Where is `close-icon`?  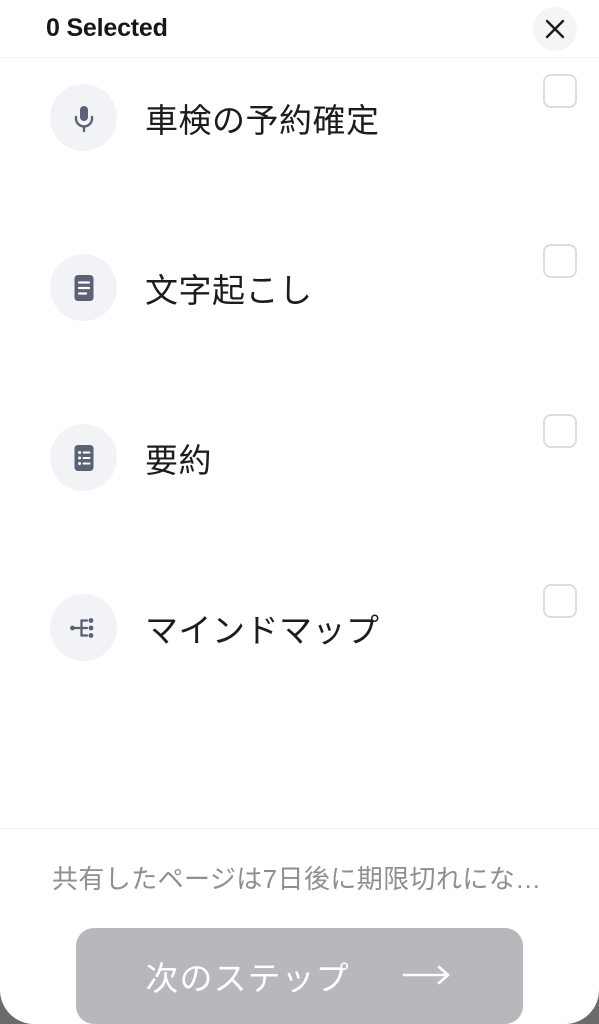 close-icon is located at coordinates (555, 29).